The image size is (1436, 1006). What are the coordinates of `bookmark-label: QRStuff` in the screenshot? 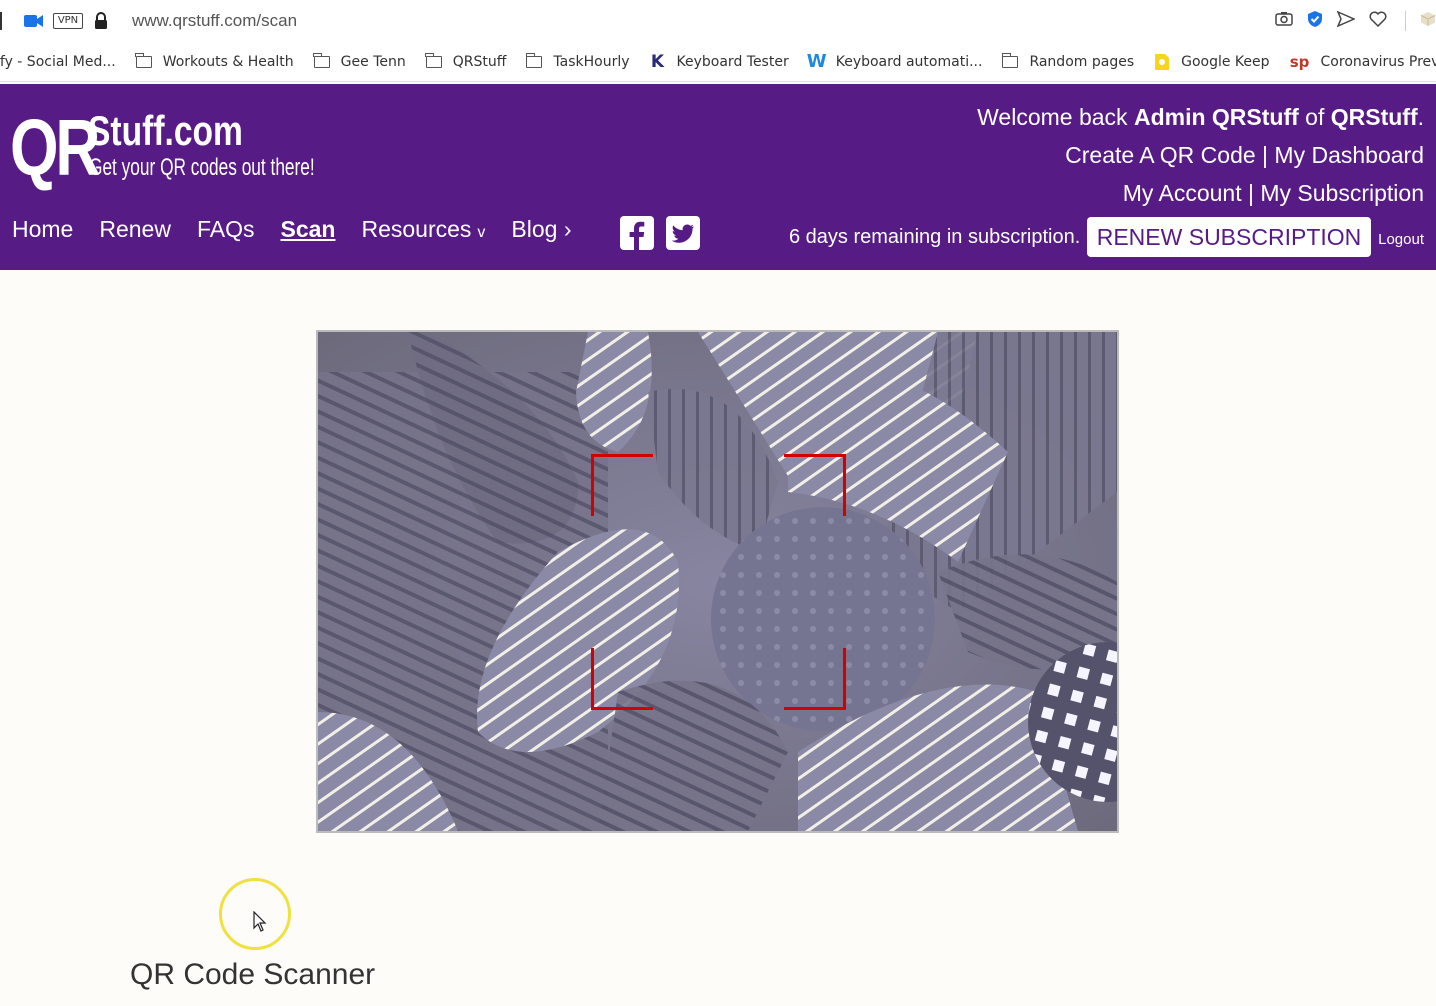 It's located at (479, 61).